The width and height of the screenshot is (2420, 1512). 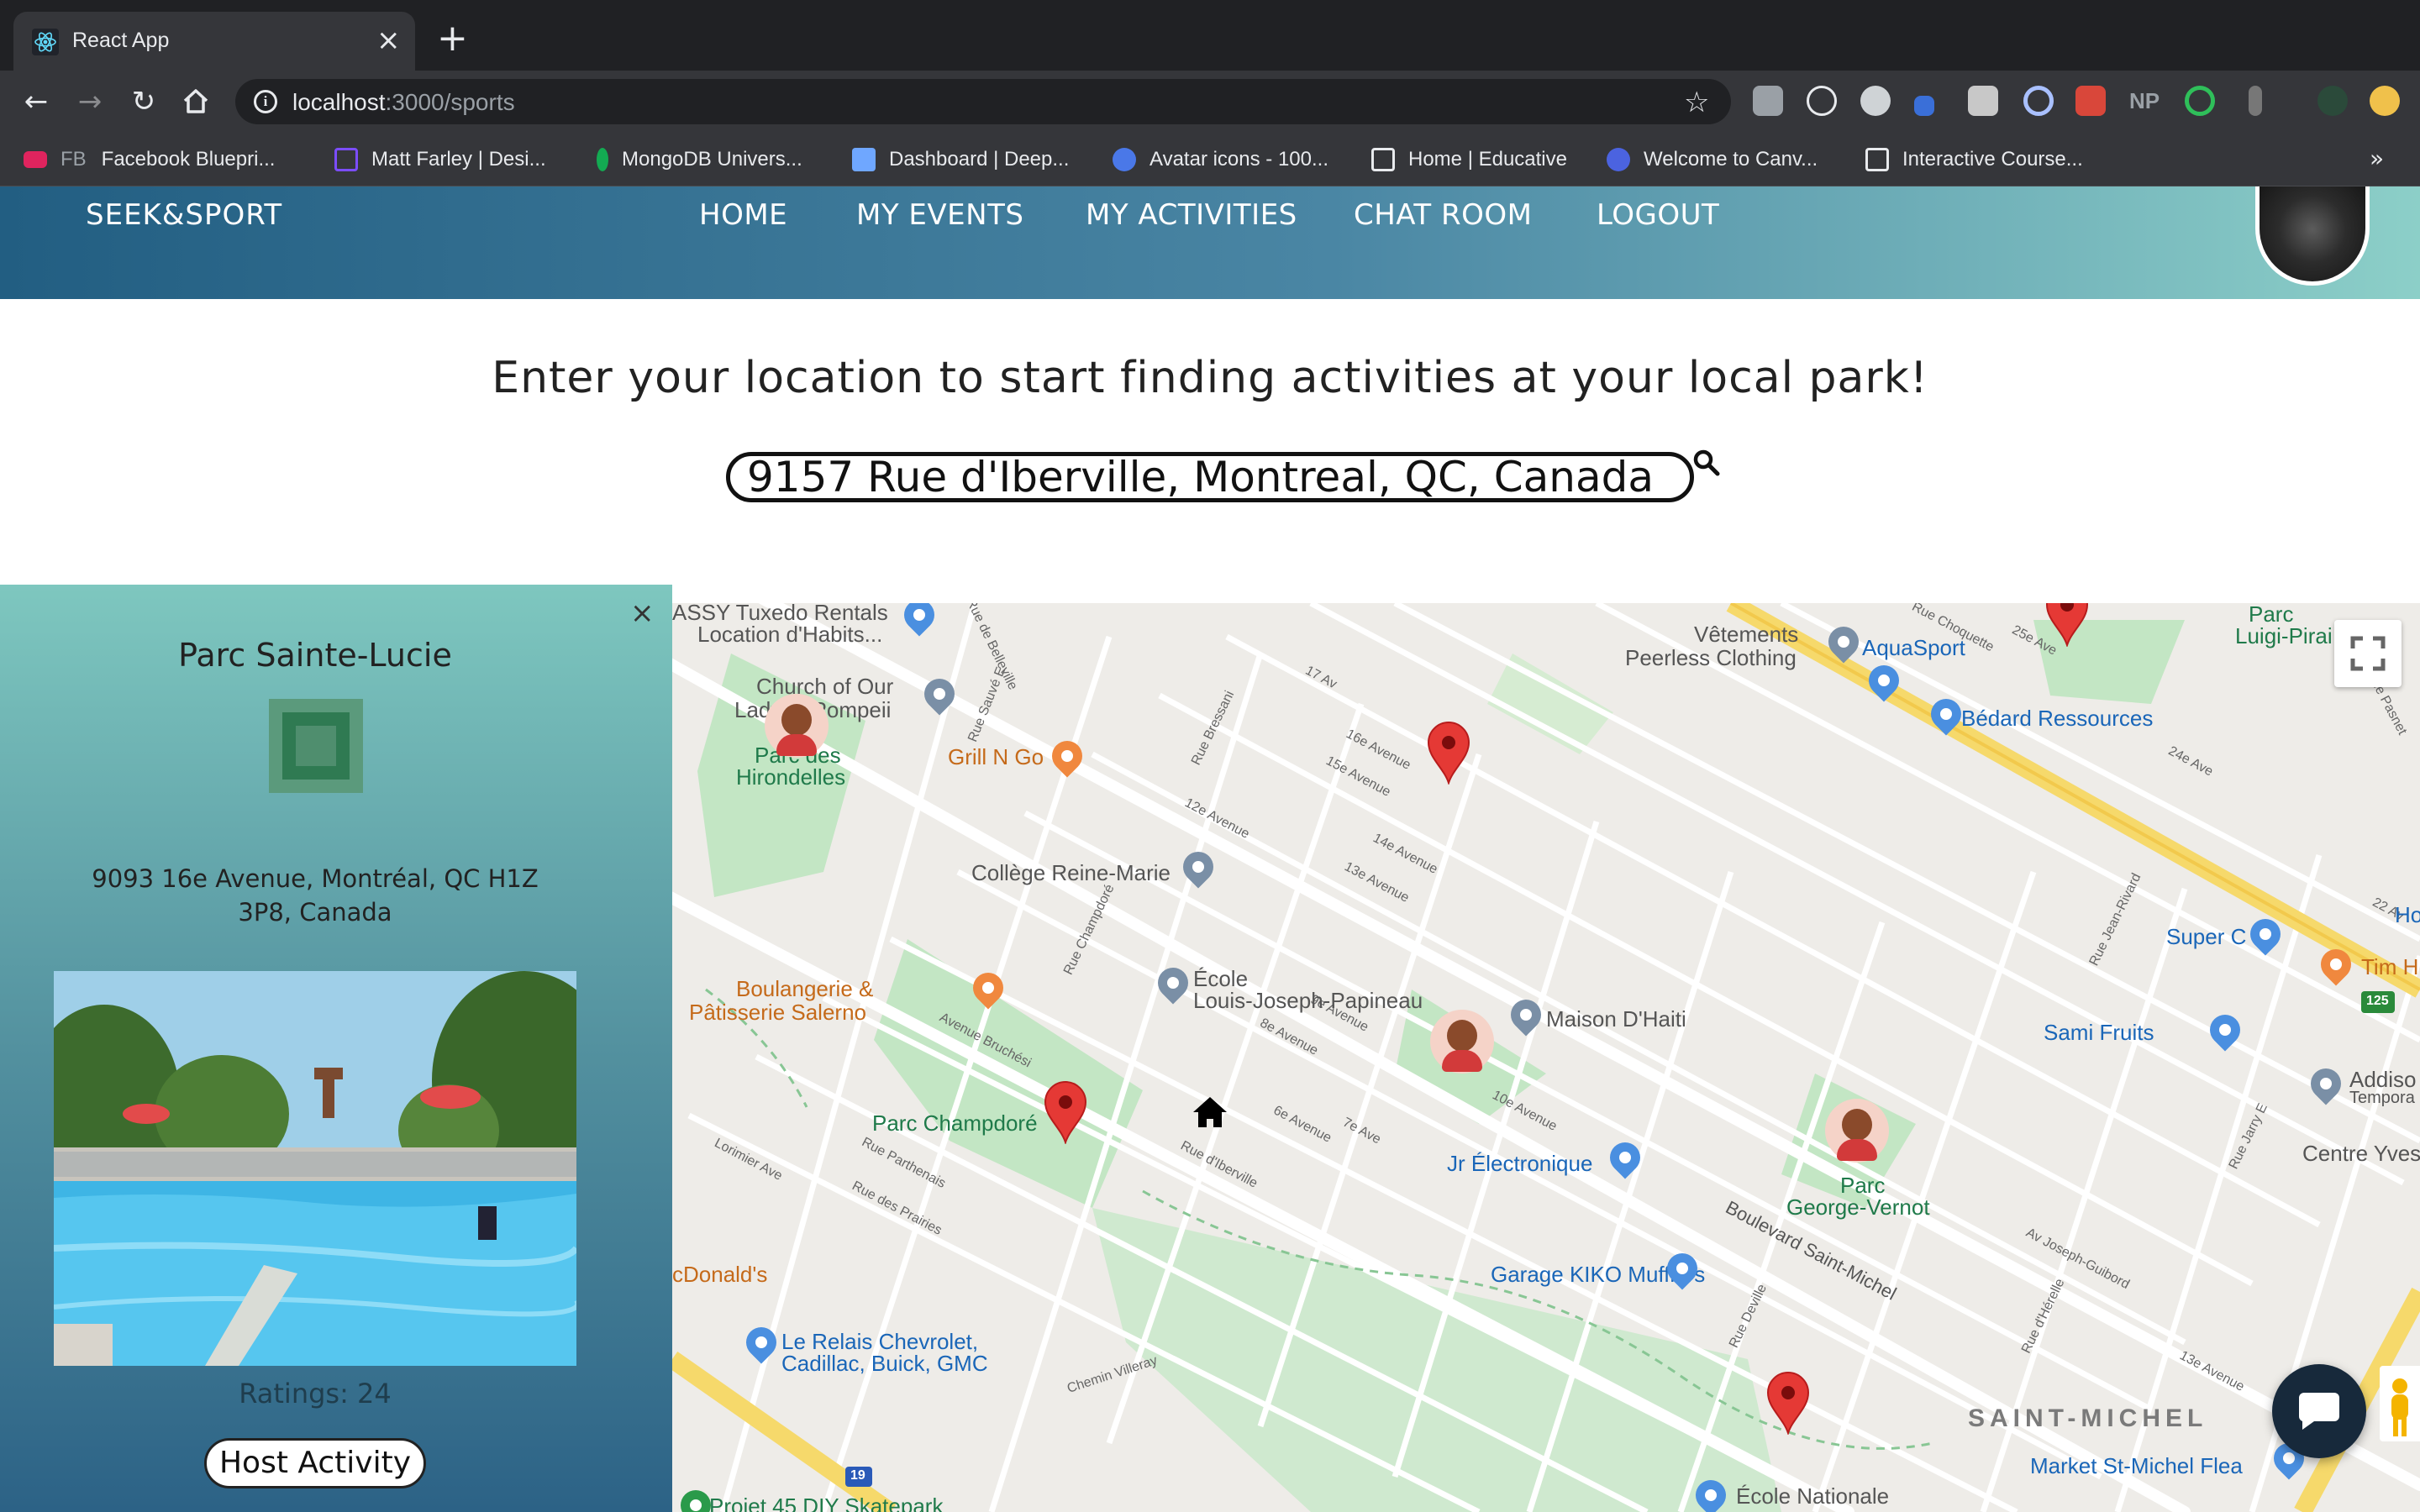 What do you see at coordinates (143, 101) in the screenshot?
I see `reload-icon: ↻` at bounding box center [143, 101].